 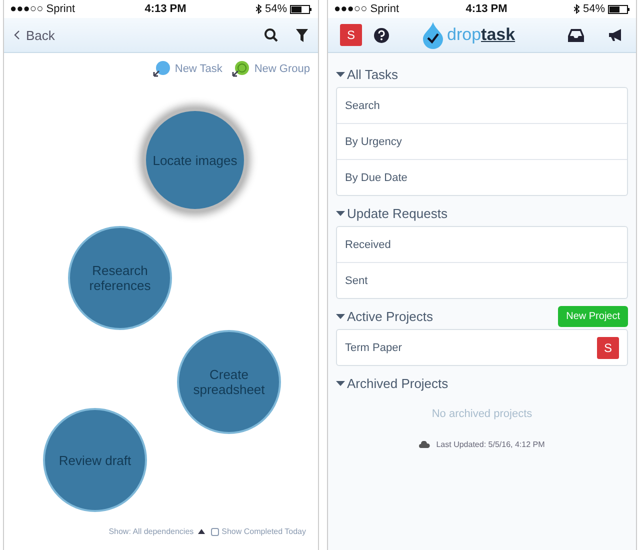 I want to click on empty-message: No archived projects, so click(x=482, y=414).